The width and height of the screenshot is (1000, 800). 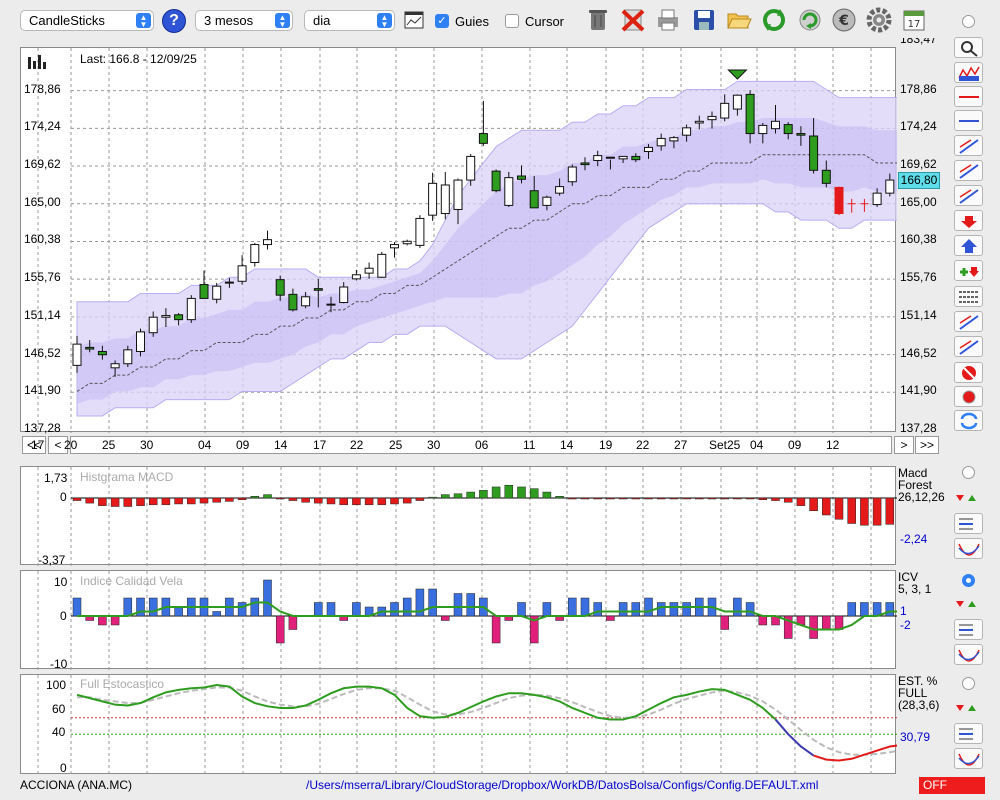 What do you see at coordinates (968, 270) in the screenshot?
I see `buy-sell-button` at bounding box center [968, 270].